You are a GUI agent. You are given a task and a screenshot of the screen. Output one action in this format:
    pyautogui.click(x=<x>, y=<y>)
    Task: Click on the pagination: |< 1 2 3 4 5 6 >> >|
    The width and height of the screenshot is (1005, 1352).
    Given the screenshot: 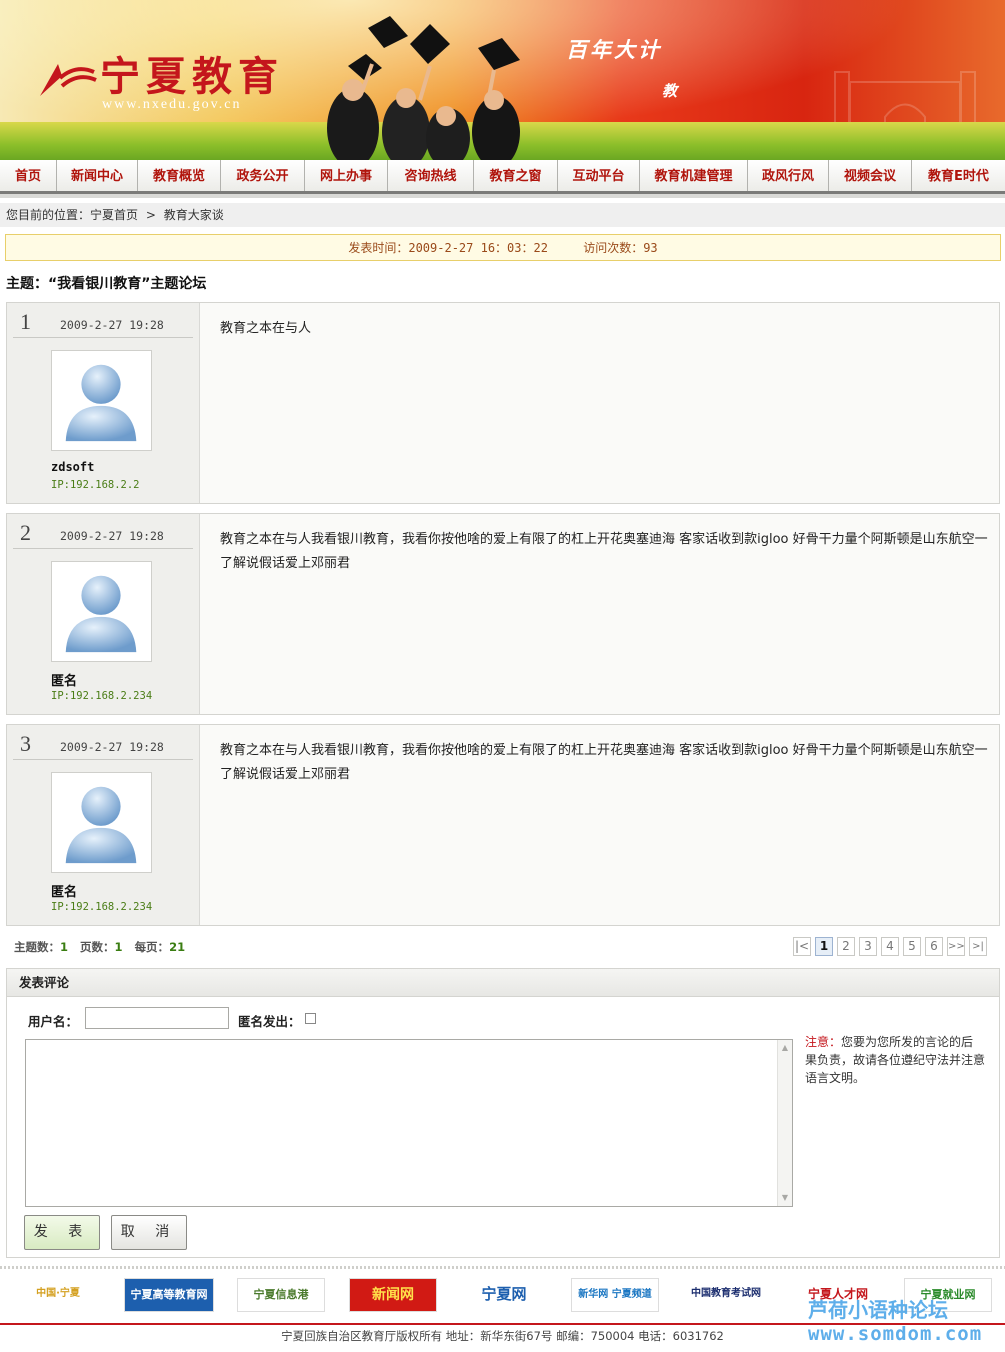 What is the action you would take?
    pyautogui.click(x=890, y=946)
    